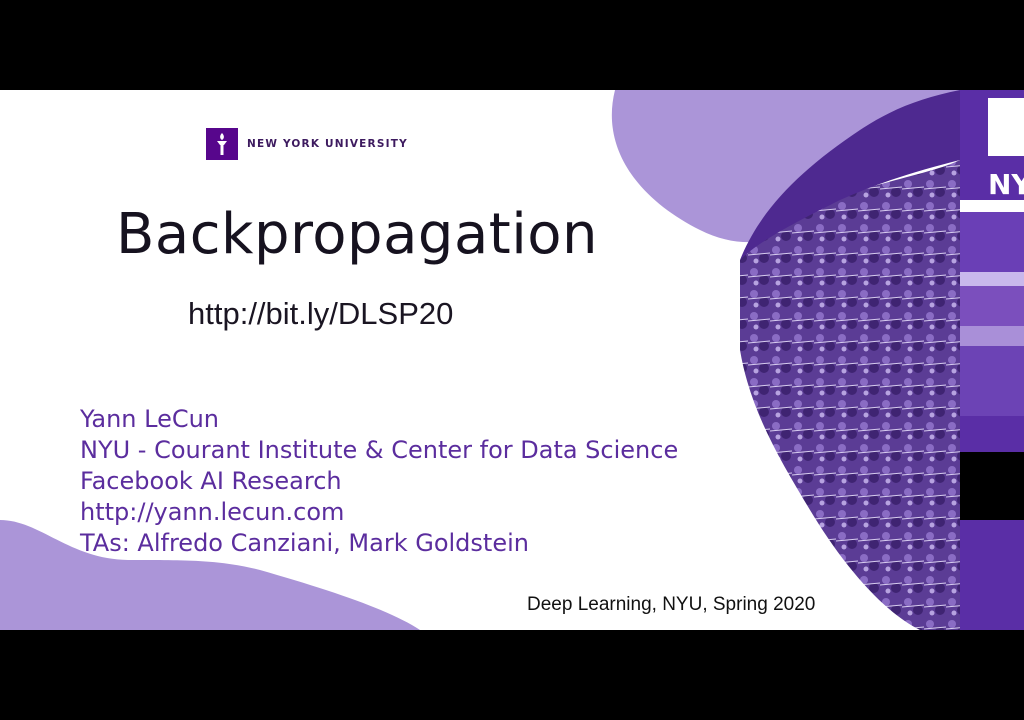  I want to click on course-link: http://bit.ly/DLSP20, so click(320, 314).